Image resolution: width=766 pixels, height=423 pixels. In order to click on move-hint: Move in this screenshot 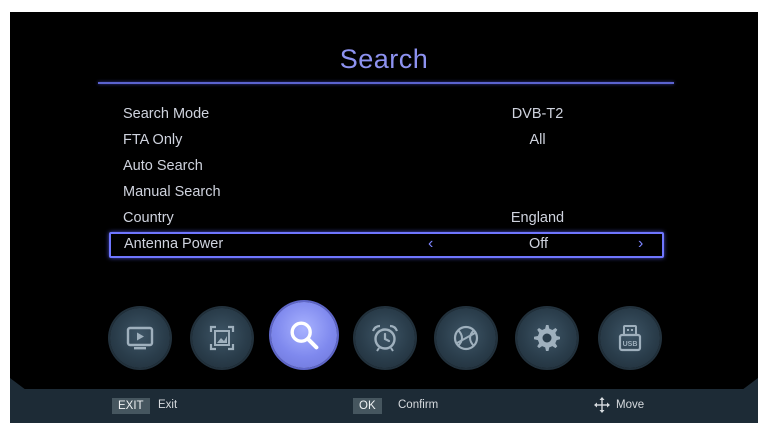, I will do `click(630, 405)`.